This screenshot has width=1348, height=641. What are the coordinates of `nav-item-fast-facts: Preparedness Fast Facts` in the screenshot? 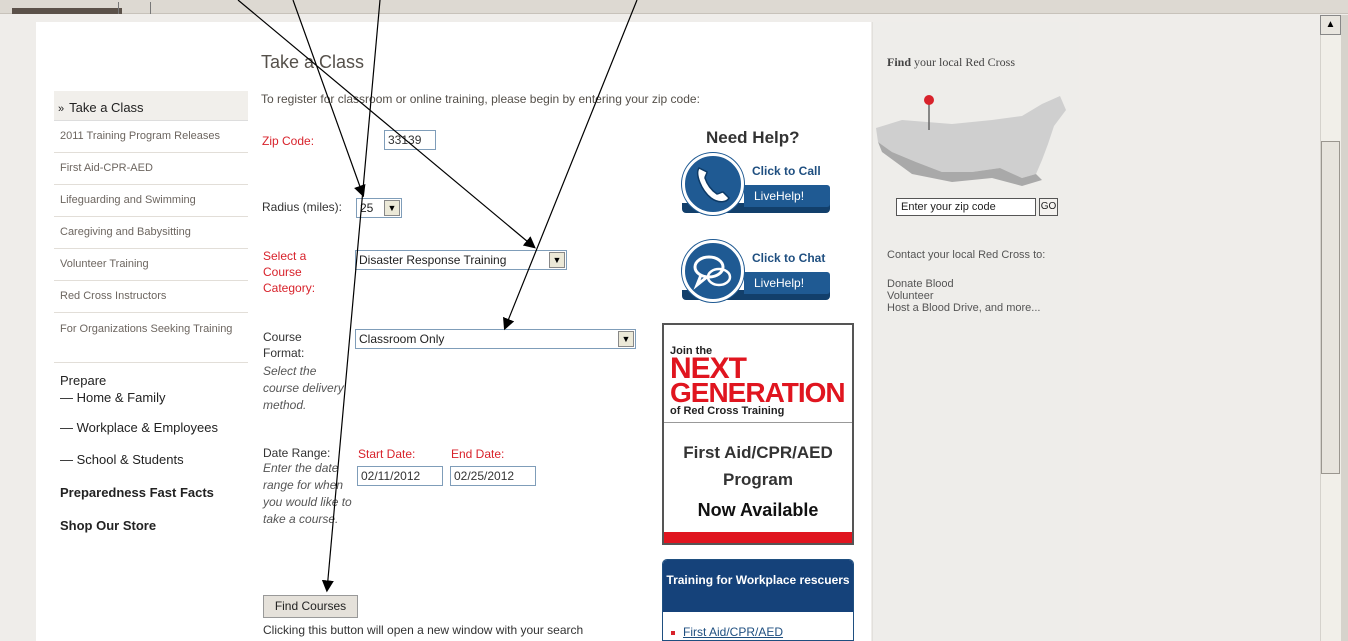 It's located at (151, 492).